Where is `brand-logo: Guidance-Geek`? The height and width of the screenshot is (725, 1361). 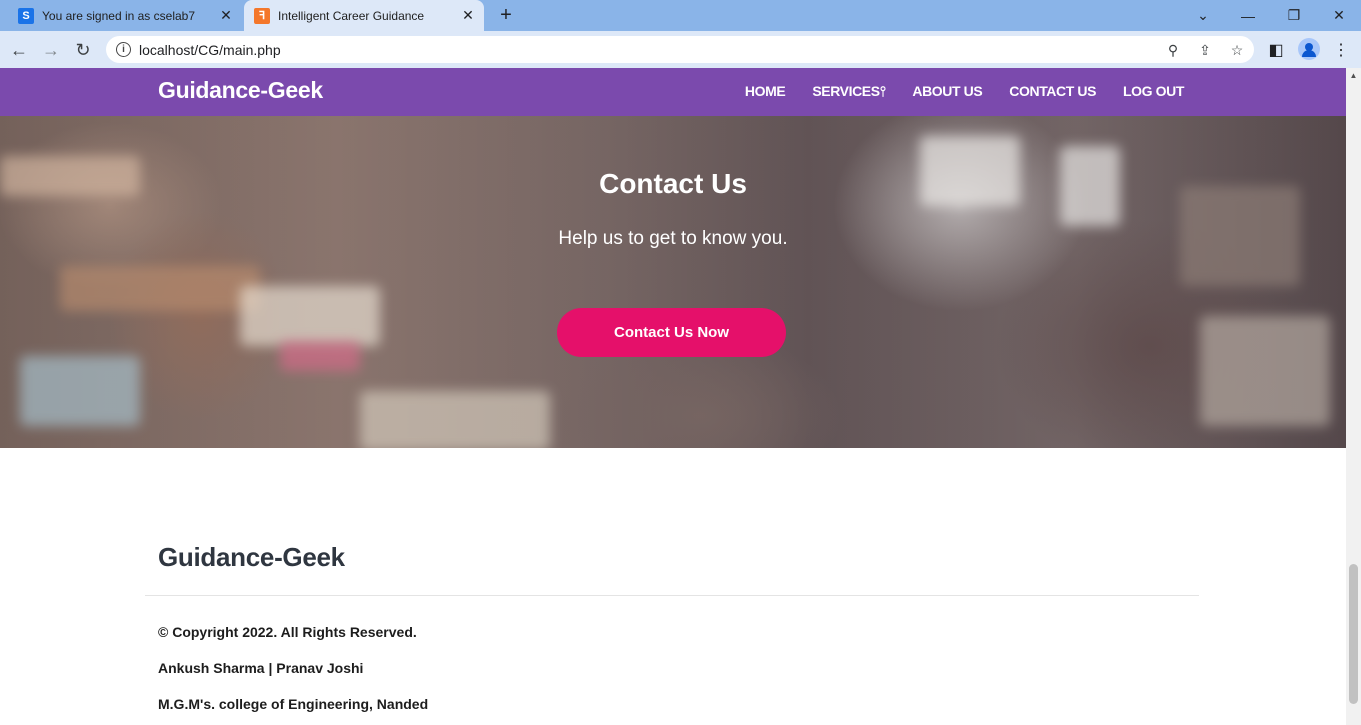 brand-logo: Guidance-Geek is located at coordinates (240, 90).